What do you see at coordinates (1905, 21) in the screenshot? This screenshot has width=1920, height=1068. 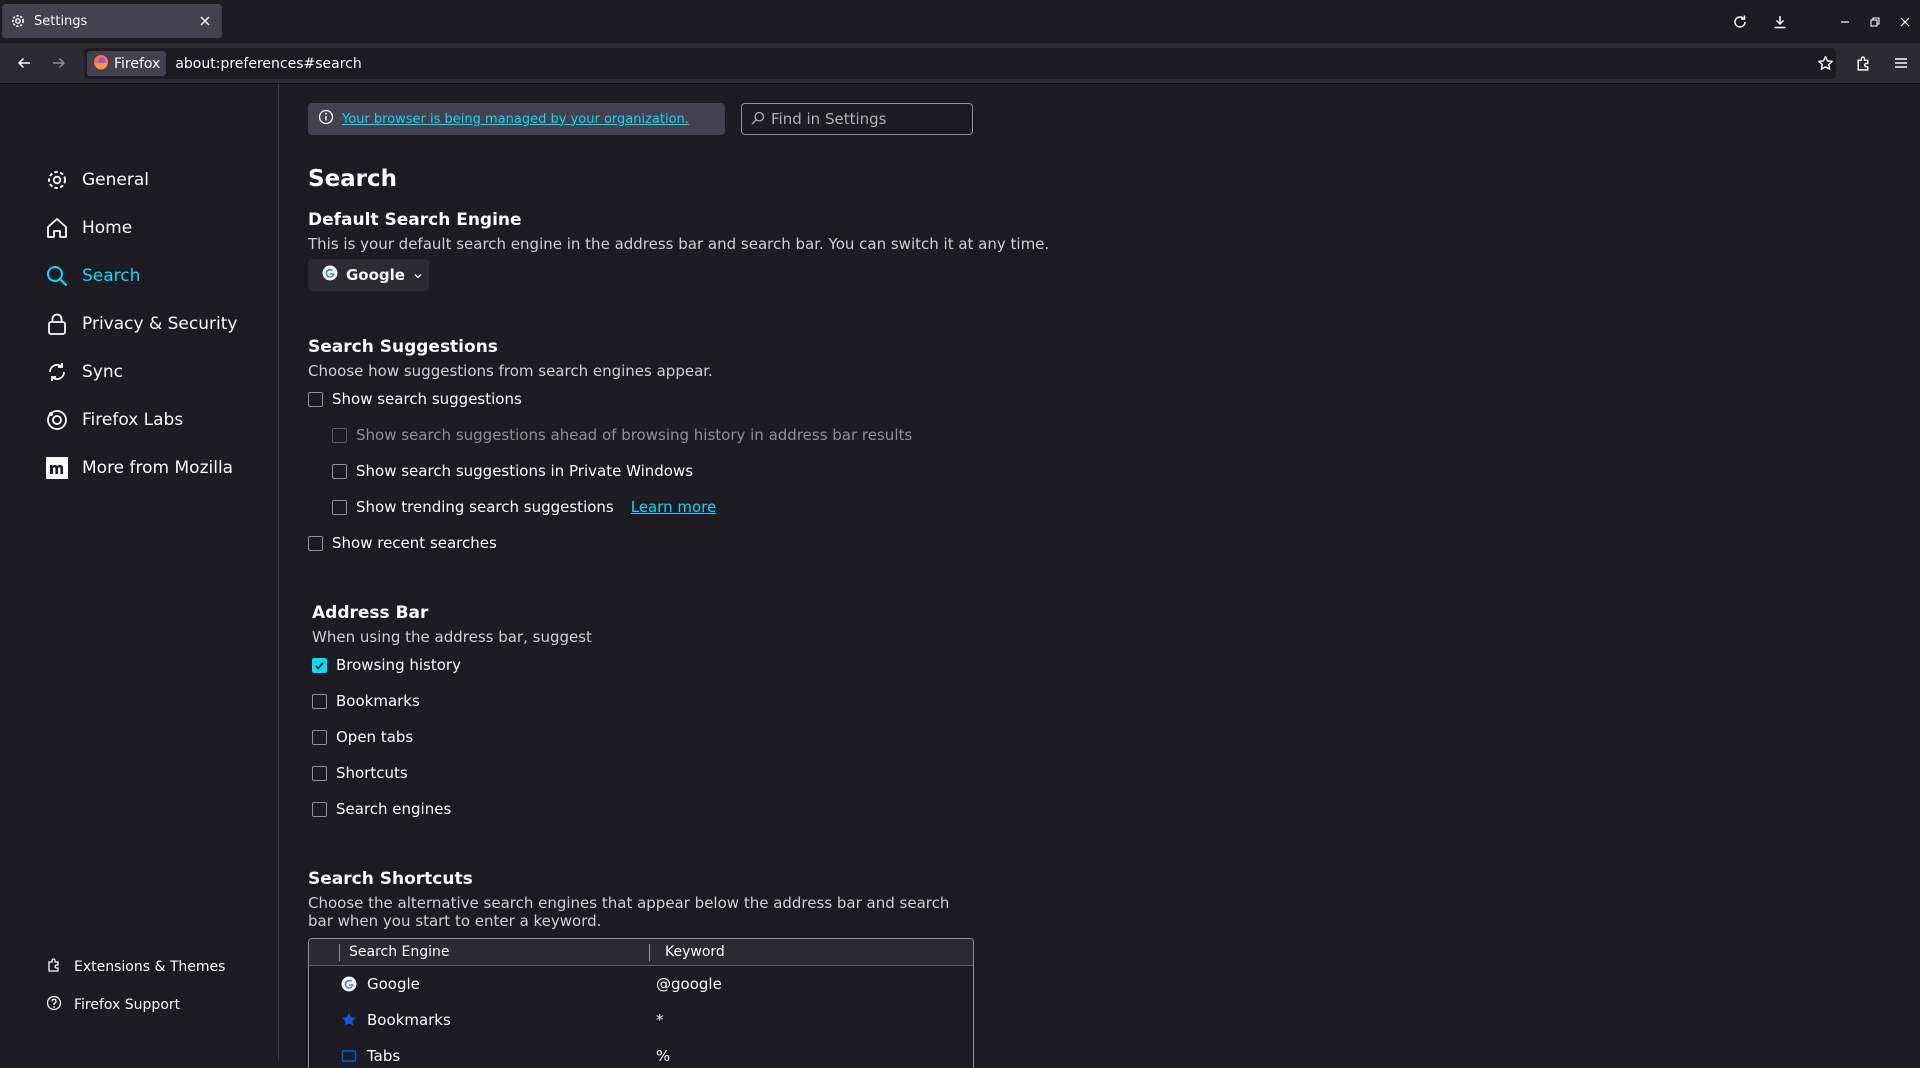 I see `close-window-icon` at bounding box center [1905, 21].